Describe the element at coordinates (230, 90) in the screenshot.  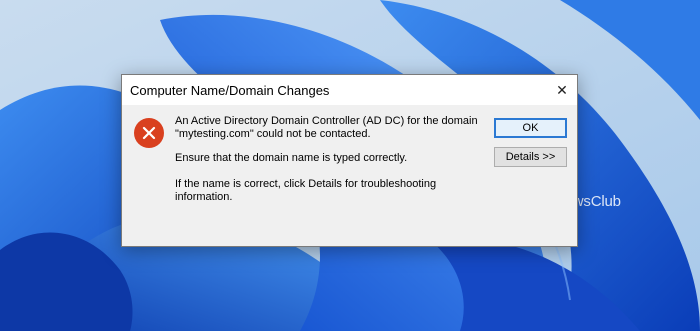
I see `dialog-title: Computer Name/Domain Changes` at that location.